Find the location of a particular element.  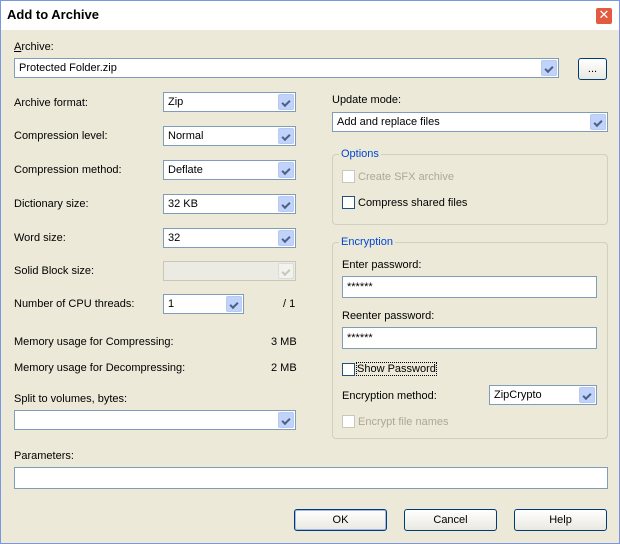

create-sfx-checkbox is located at coordinates (348, 176).